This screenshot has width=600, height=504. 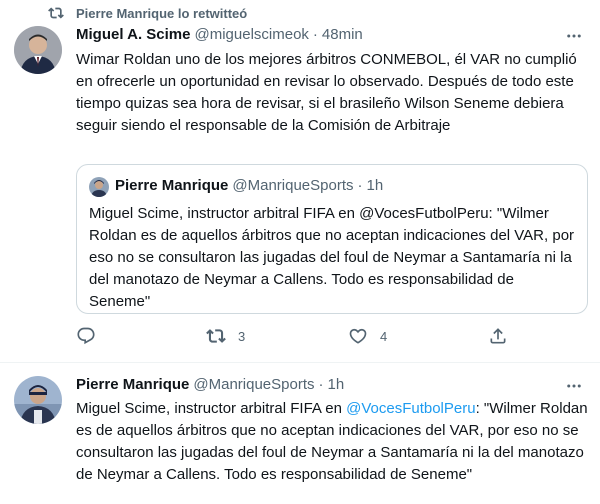 What do you see at coordinates (99, 187) in the screenshot?
I see `quote-avatar` at bounding box center [99, 187].